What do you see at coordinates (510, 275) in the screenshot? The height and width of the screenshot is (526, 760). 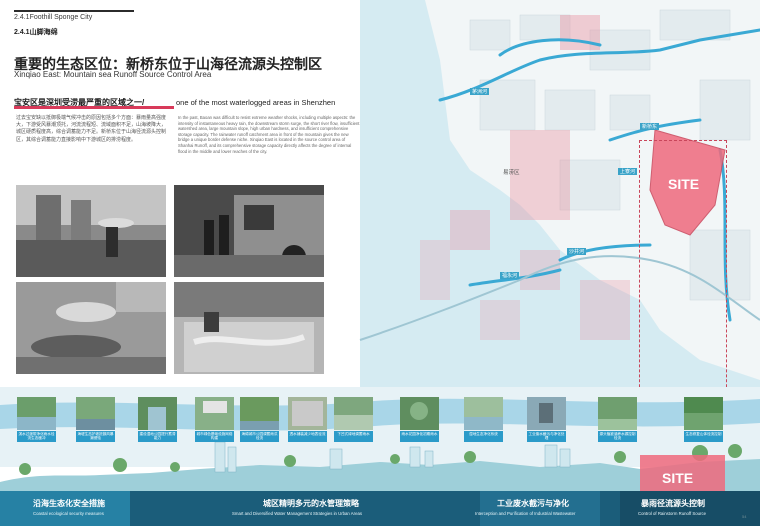 I see `map-label-fuyong-river: 福永河` at bounding box center [510, 275].